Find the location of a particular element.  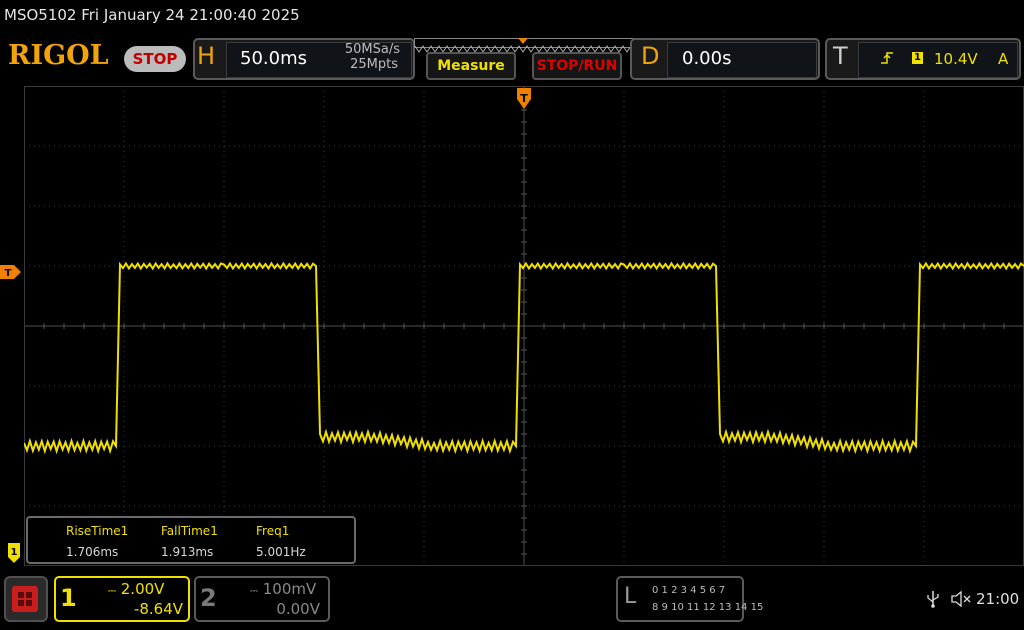

trigger-position-marker-label: T is located at coordinates (524, 98).